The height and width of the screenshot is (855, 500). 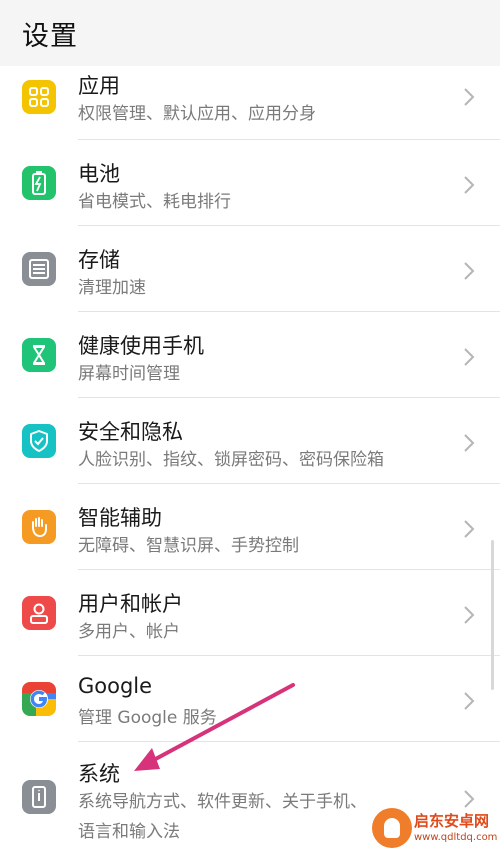 What do you see at coordinates (39, 269) in the screenshot?
I see `storage-icon` at bounding box center [39, 269].